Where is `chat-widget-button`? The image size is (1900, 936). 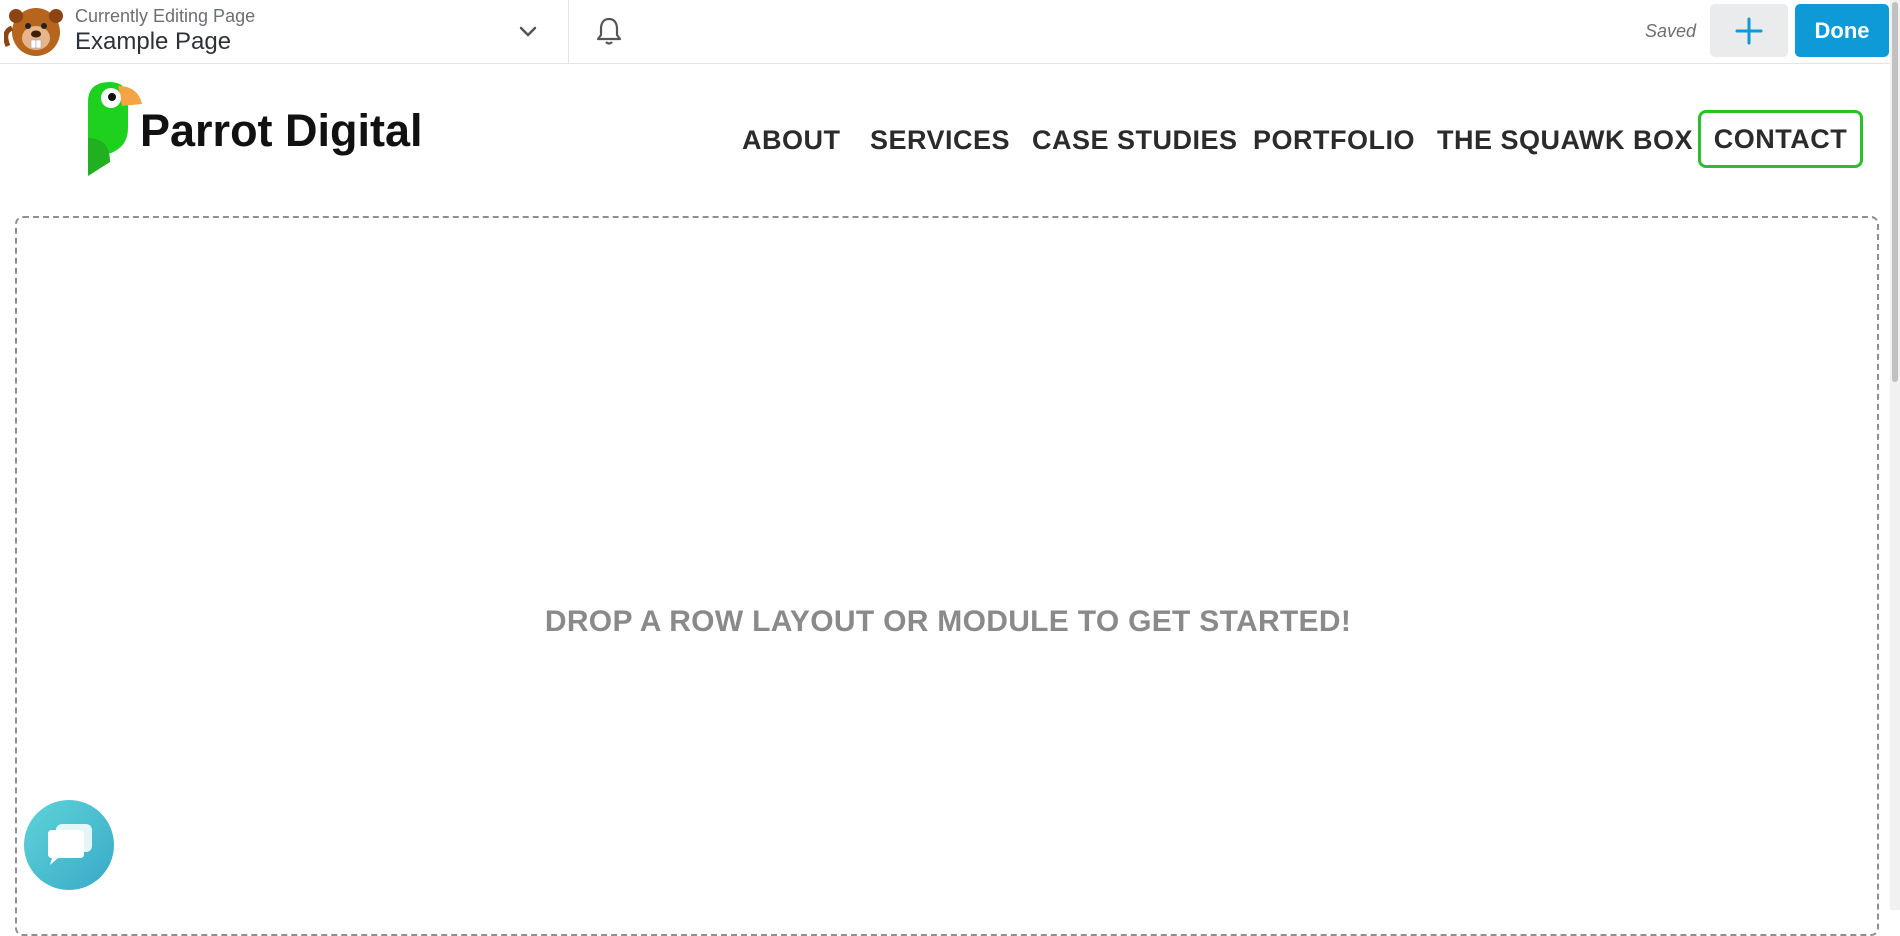
chat-widget-button is located at coordinates (69, 845).